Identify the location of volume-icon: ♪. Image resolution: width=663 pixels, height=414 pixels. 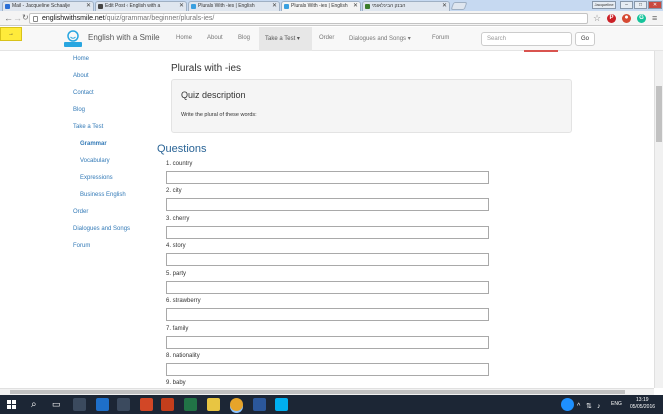
(599, 406).